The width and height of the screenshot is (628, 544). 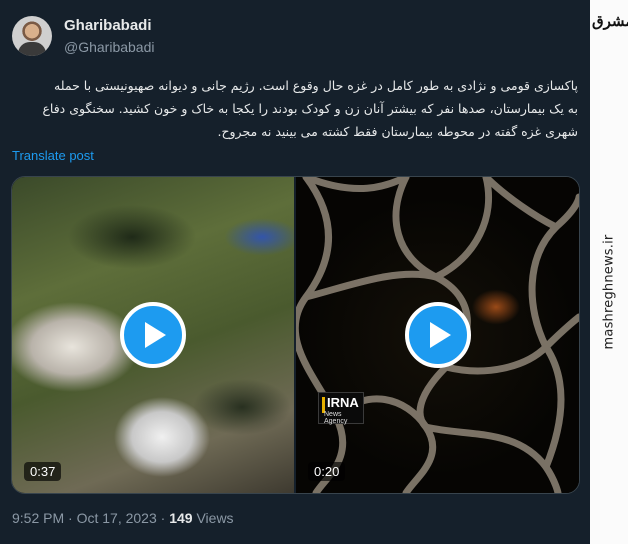 I want to click on views-count: 149, so click(x=181, y=518).